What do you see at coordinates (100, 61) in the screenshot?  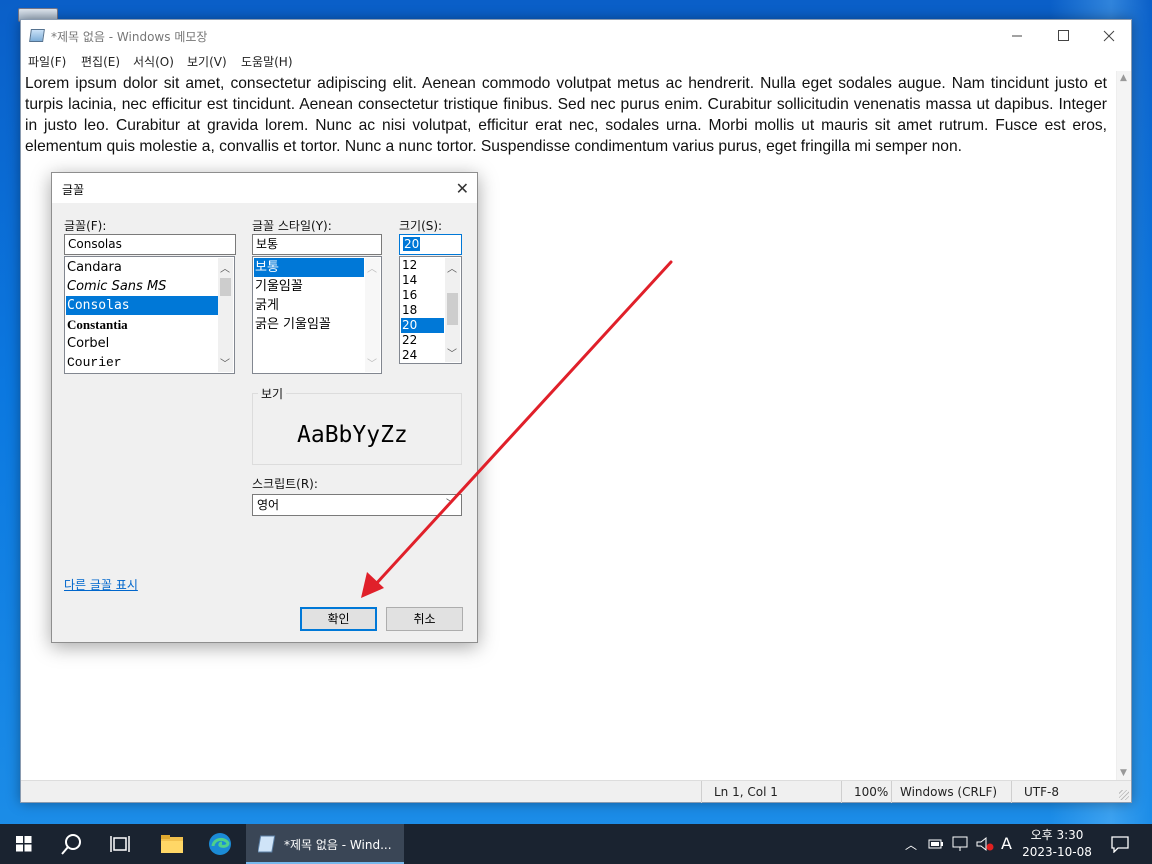 I see `menu-edit: 편집(E)` at bounding box center [100, 61].